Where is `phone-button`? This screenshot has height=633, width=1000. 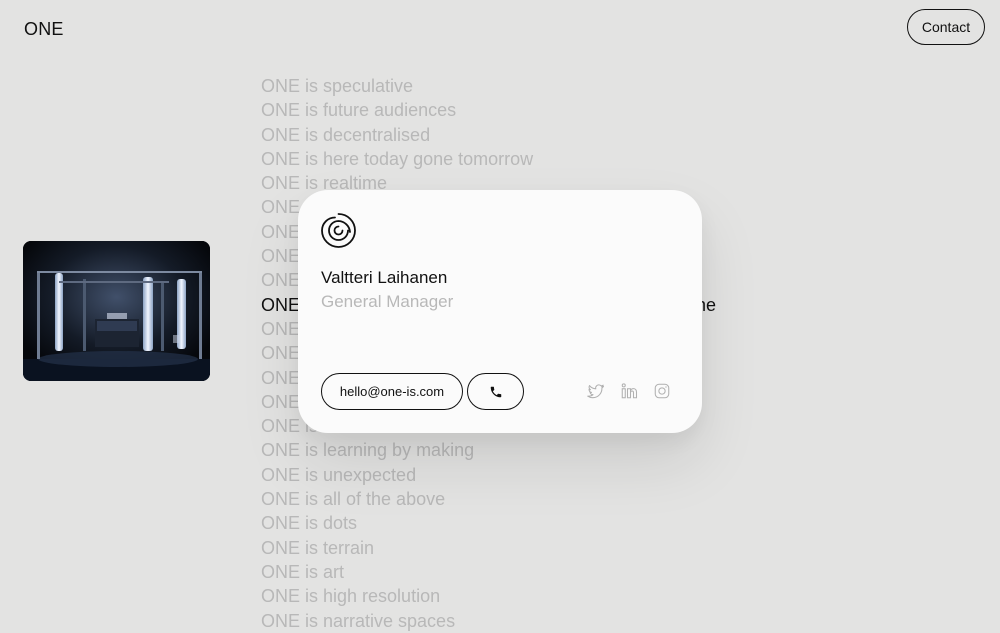 phone-button is located at coordinates (495, 391).